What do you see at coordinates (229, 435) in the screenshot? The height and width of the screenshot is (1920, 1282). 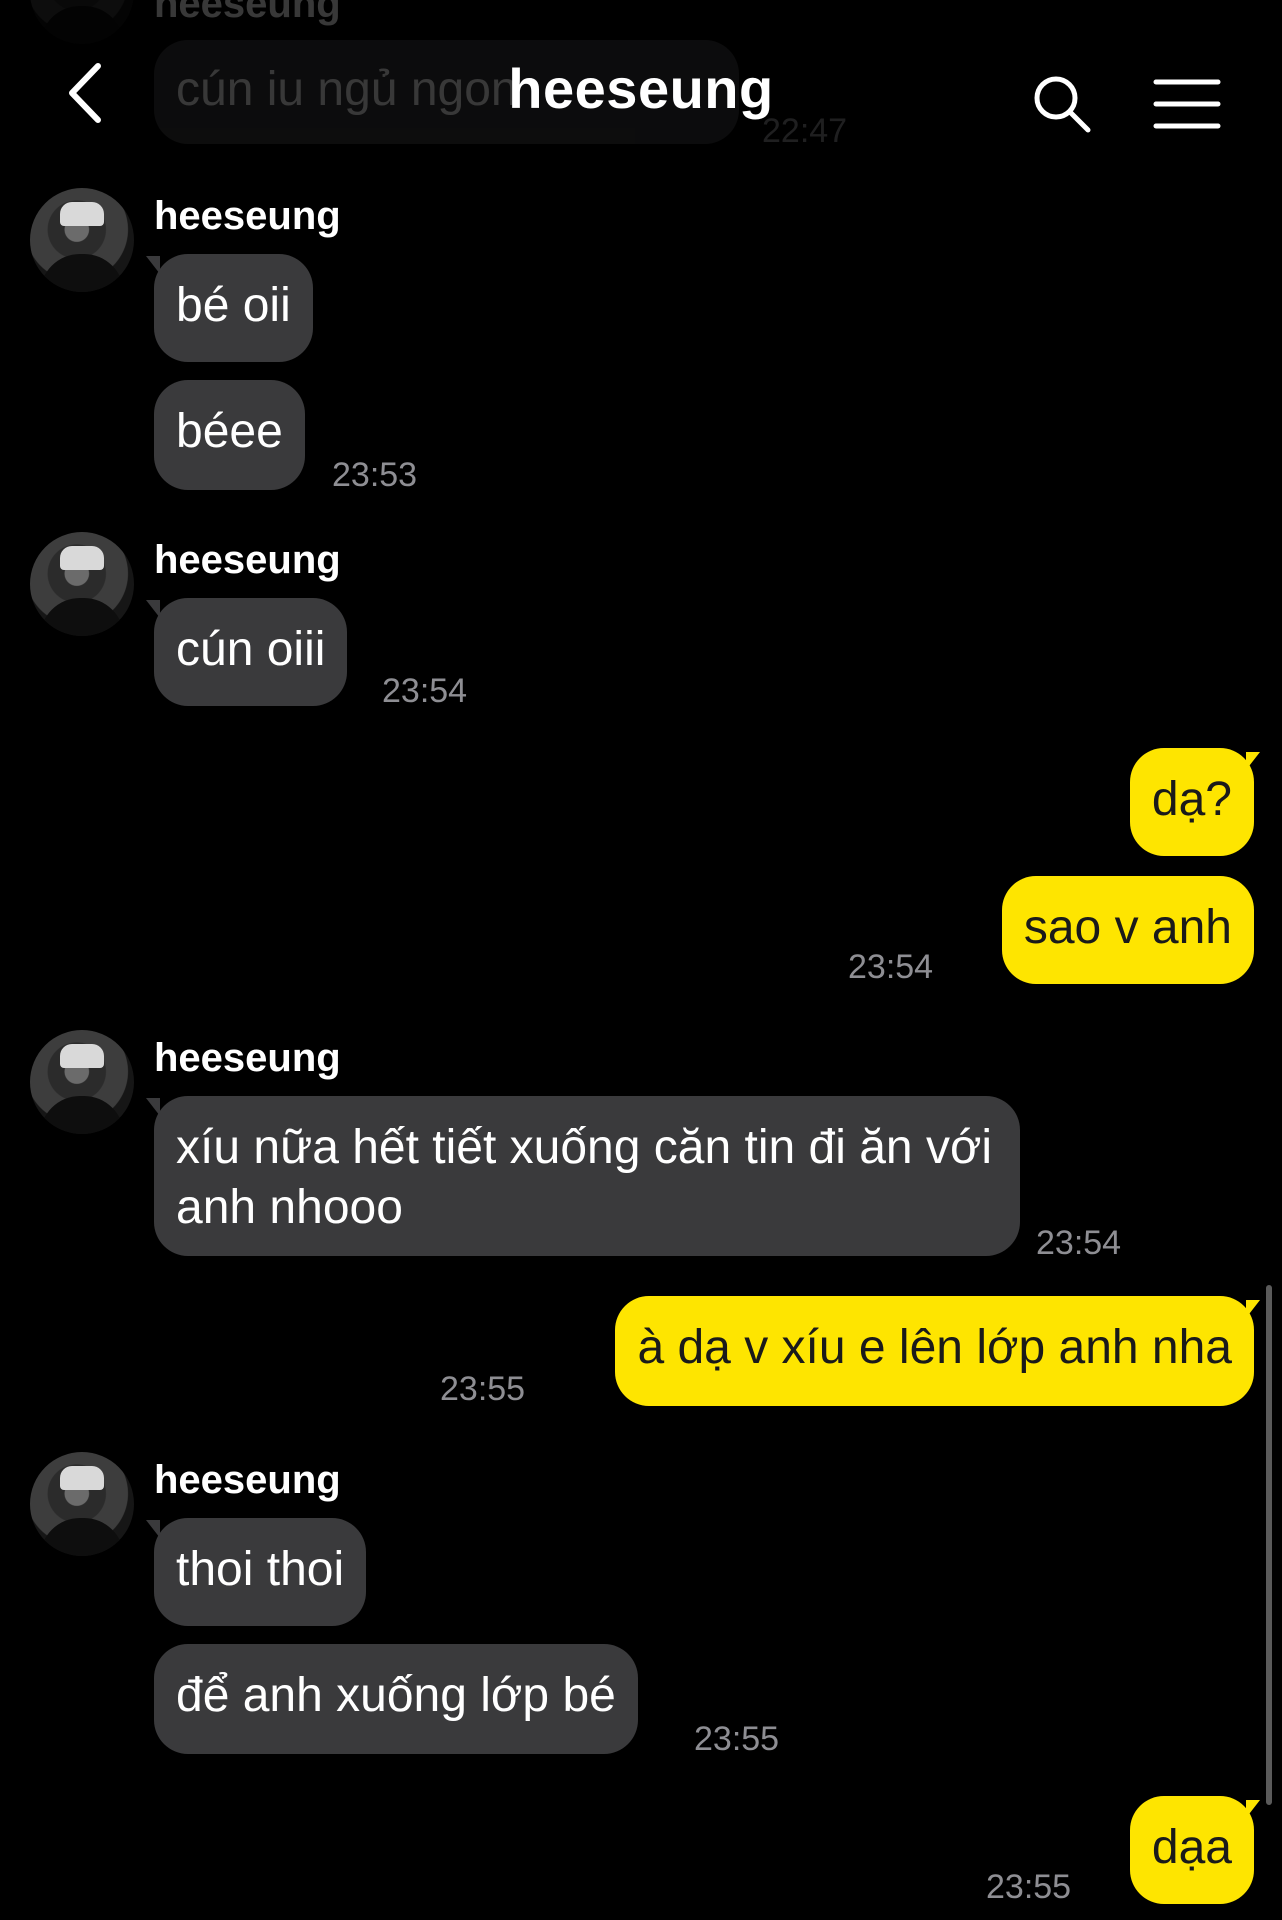 I see `message-bubble: béee` at bounding box center [229, 435].